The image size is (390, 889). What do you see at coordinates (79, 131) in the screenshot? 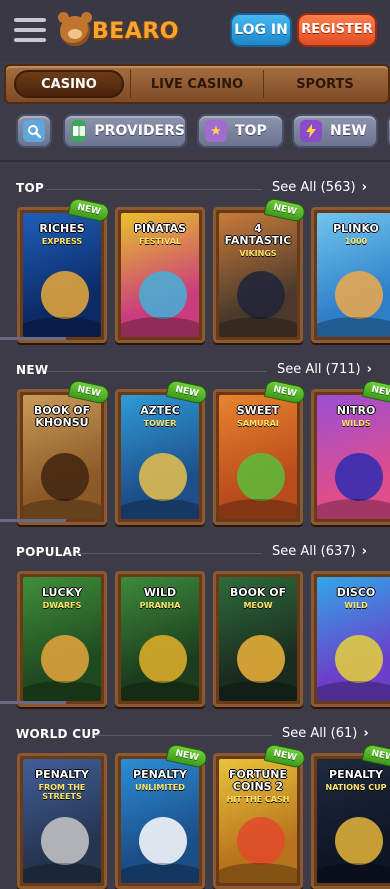
I see `book-icon` at bounding box center [79, 131].